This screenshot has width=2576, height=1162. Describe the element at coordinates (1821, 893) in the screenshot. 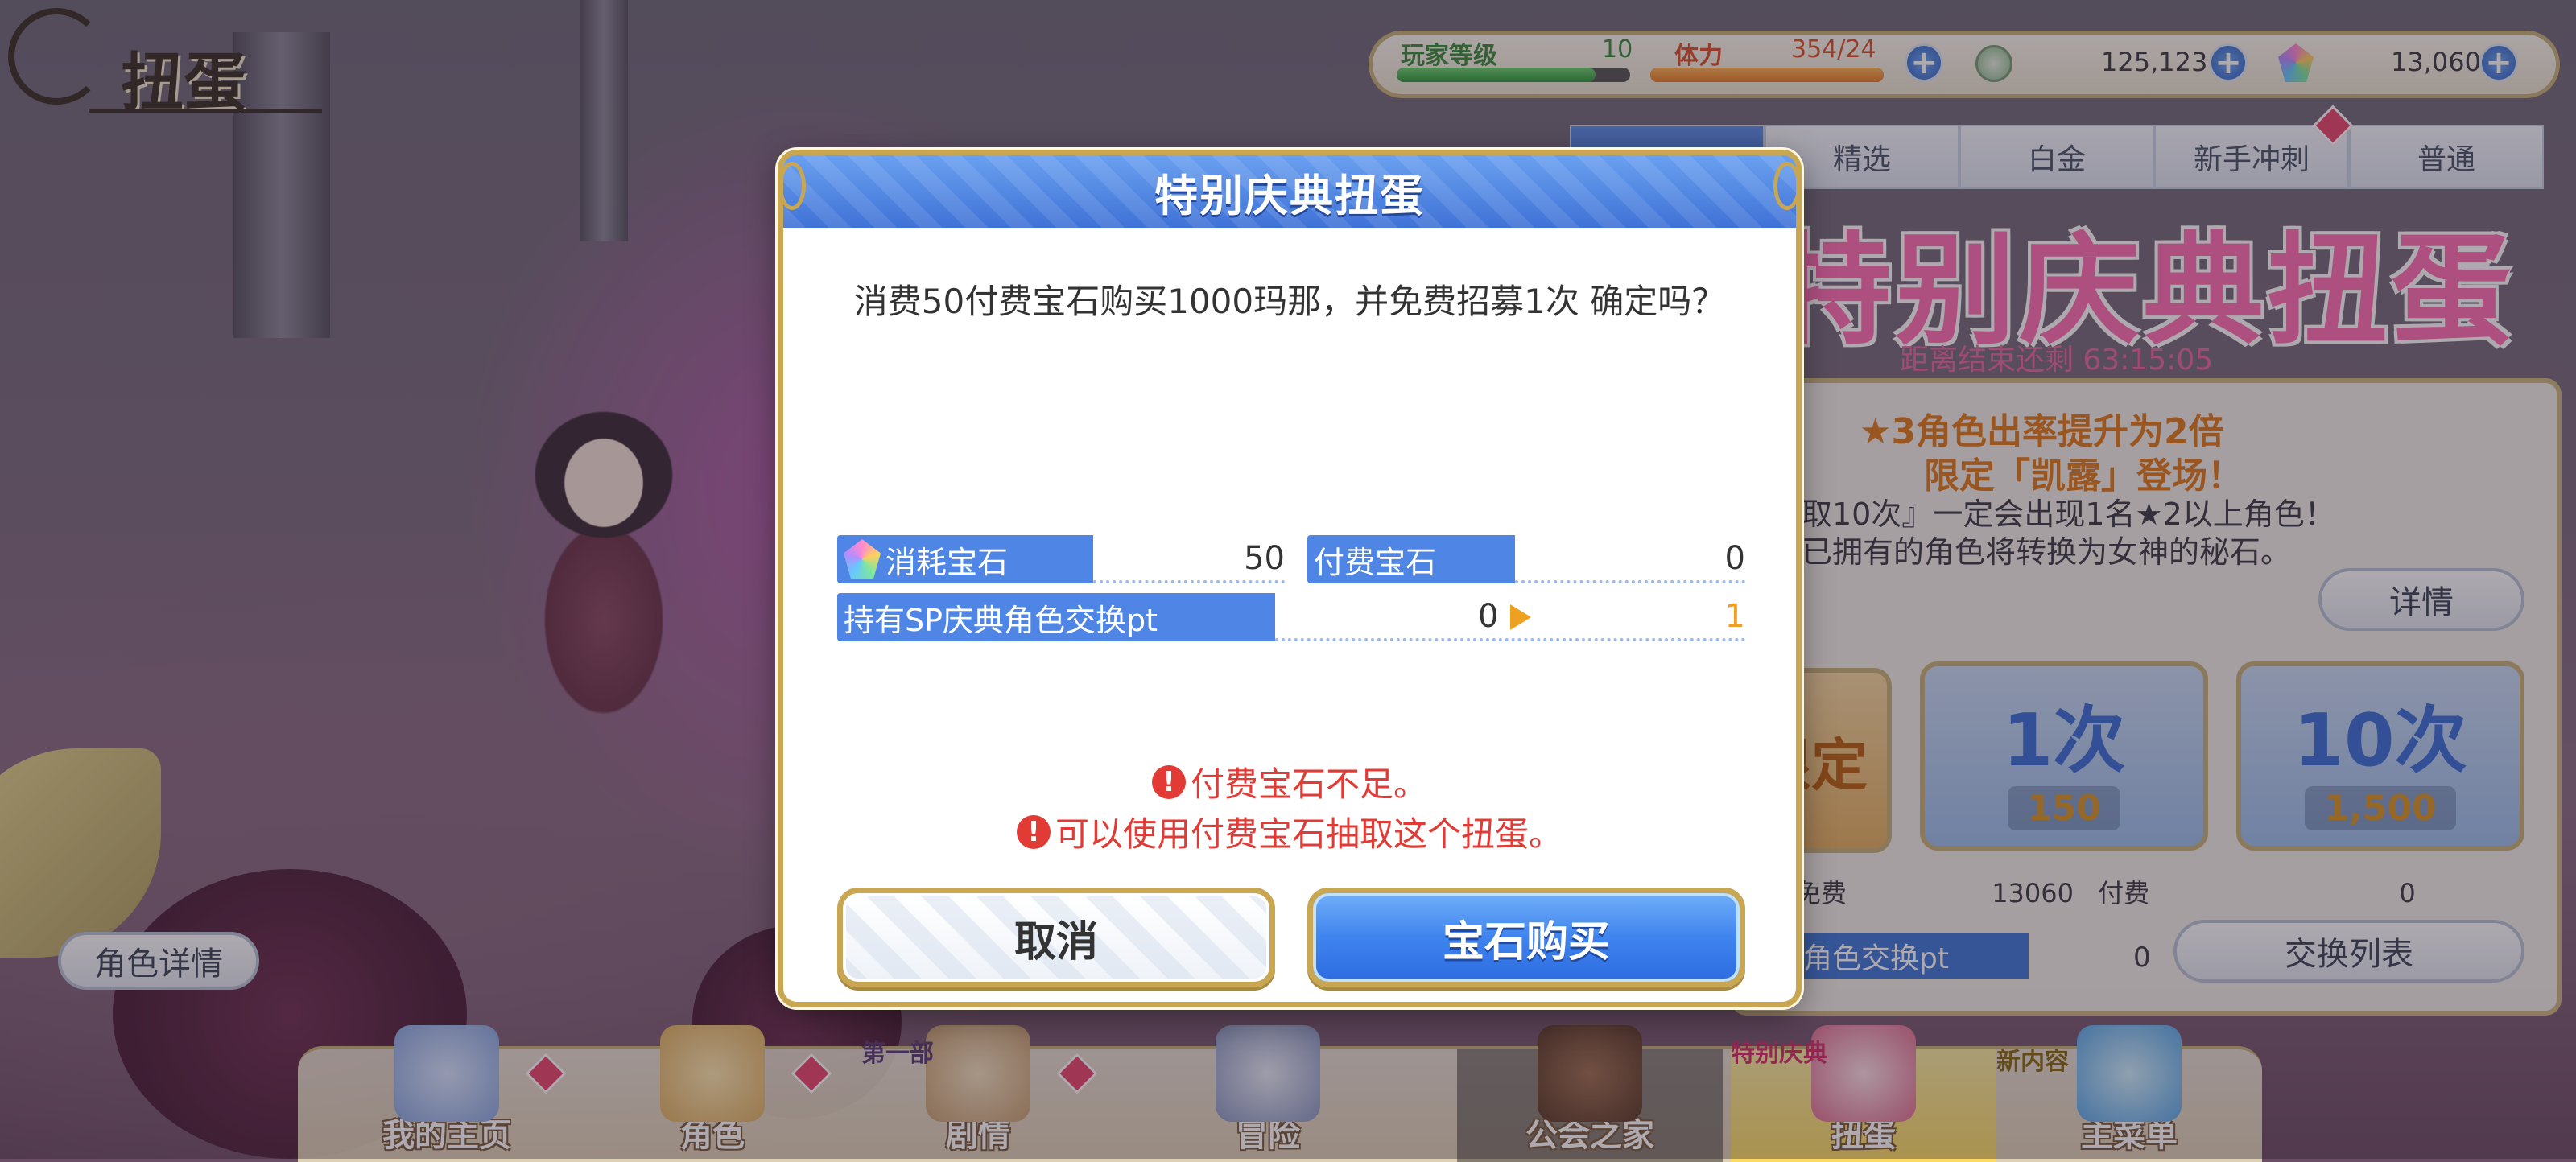

I see `free-gems-label: 免费` at that location.